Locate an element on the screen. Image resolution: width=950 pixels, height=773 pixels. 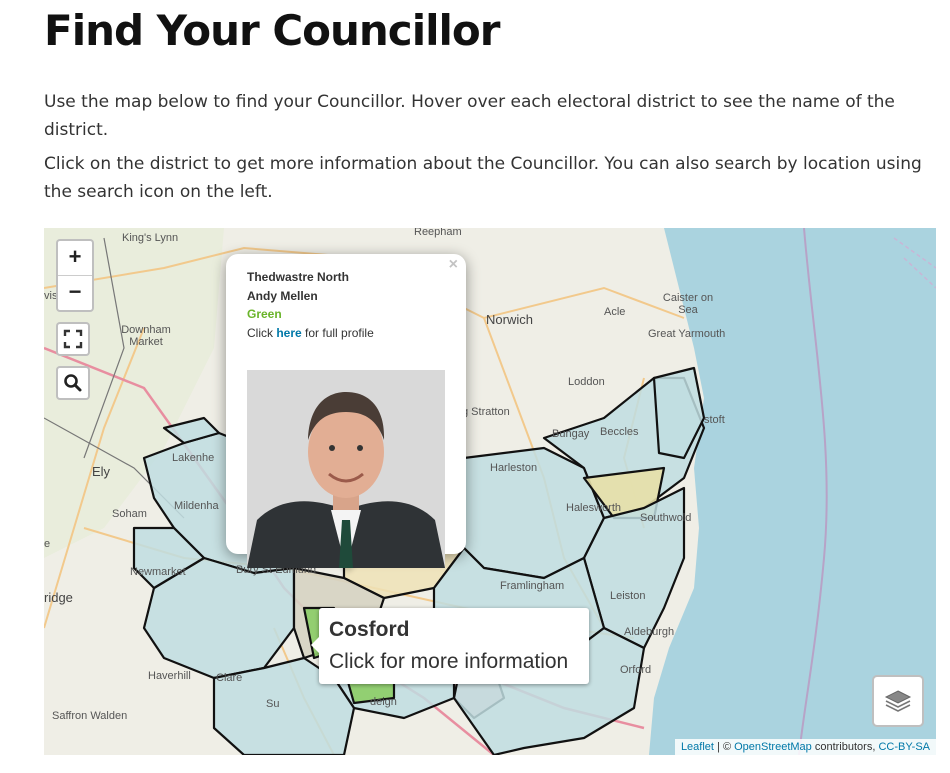
search-icon is located at coordinates (73, 383).